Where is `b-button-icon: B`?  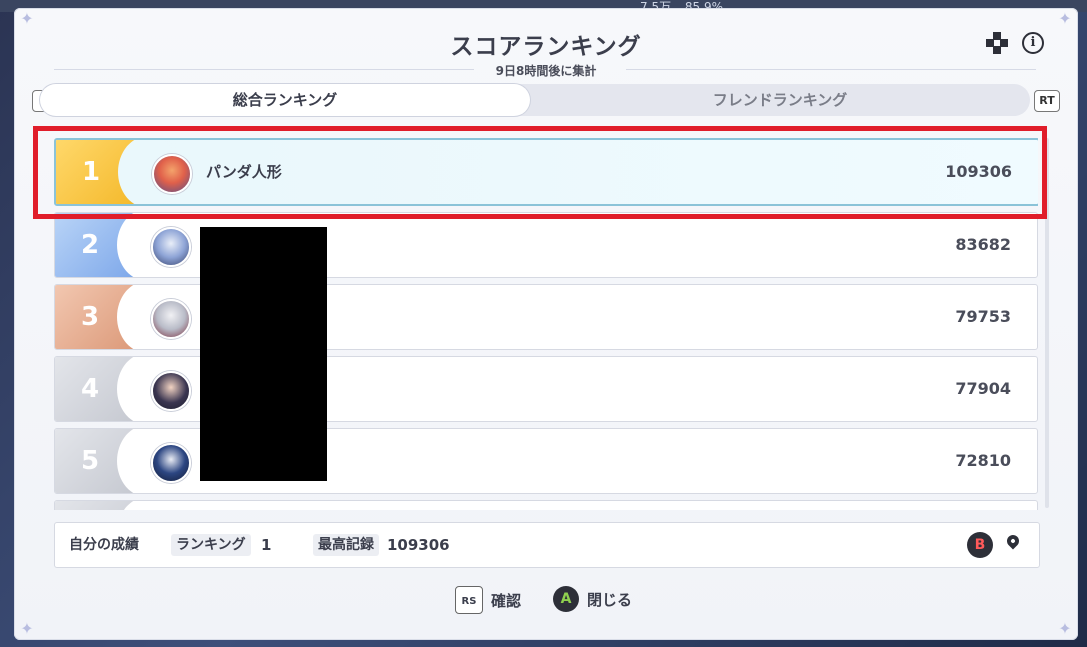 b-button-icon: B is located at coordinates (980, 545).